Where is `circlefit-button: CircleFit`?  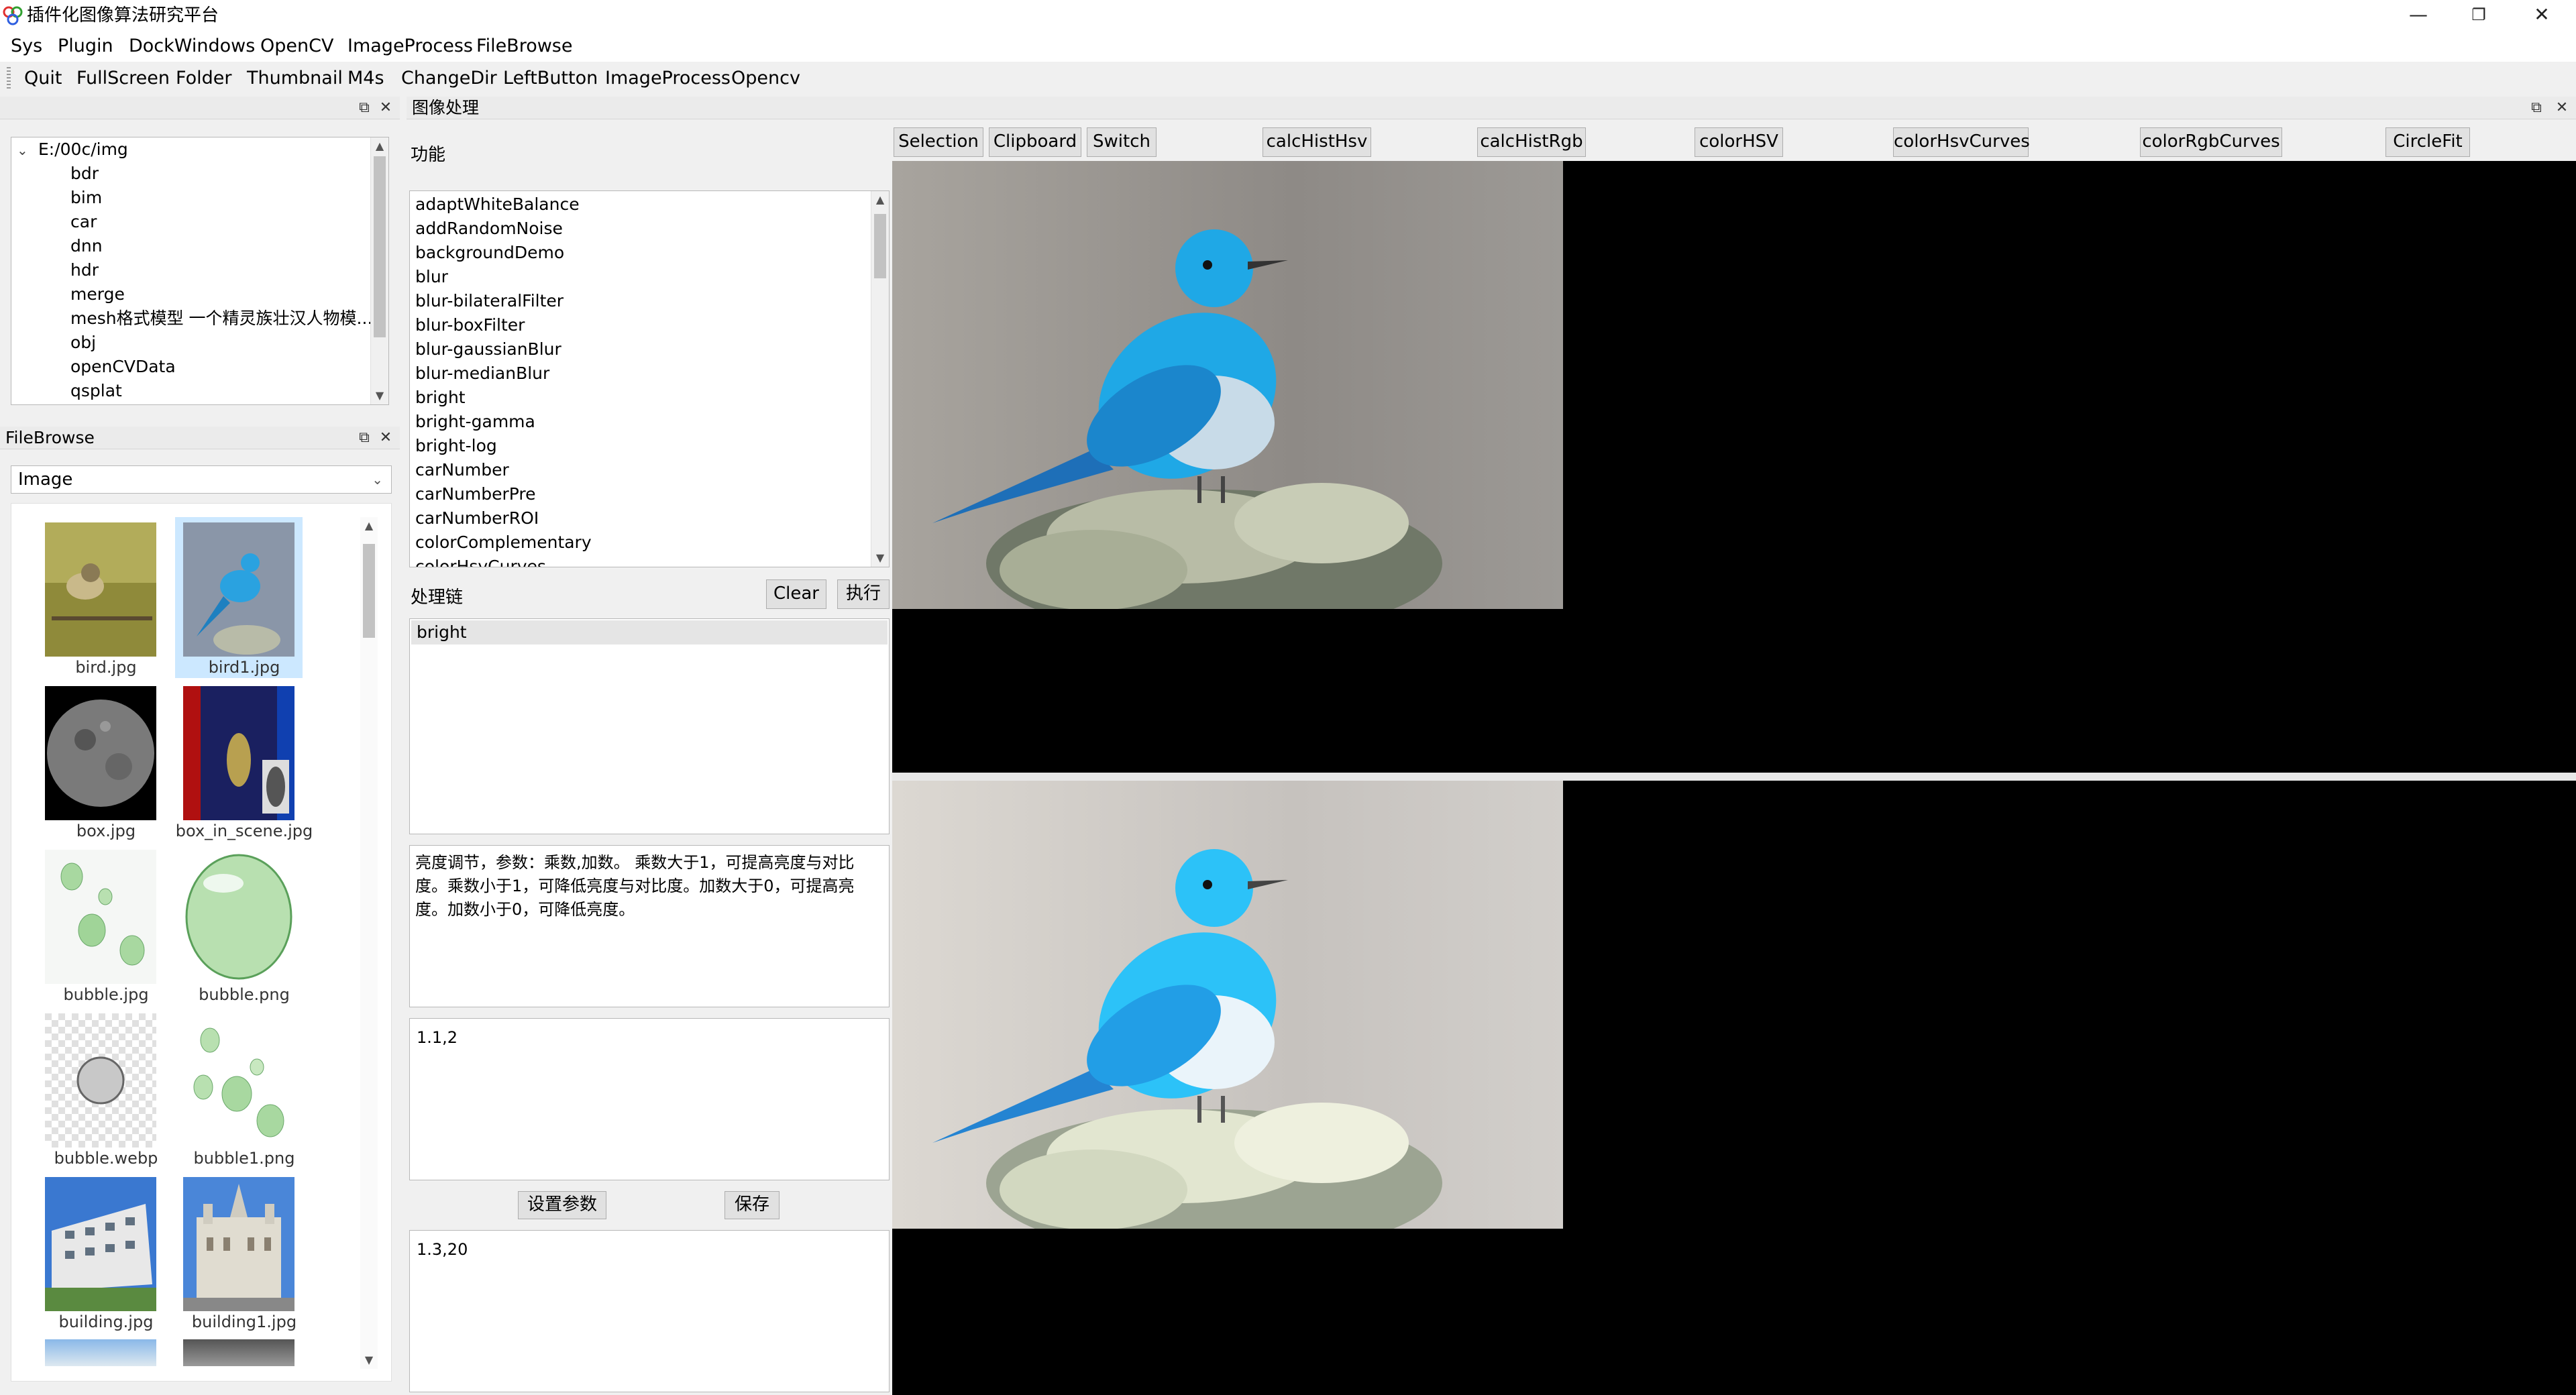
circlefit-button: CircleFit is located at coordinates (2427, 142).